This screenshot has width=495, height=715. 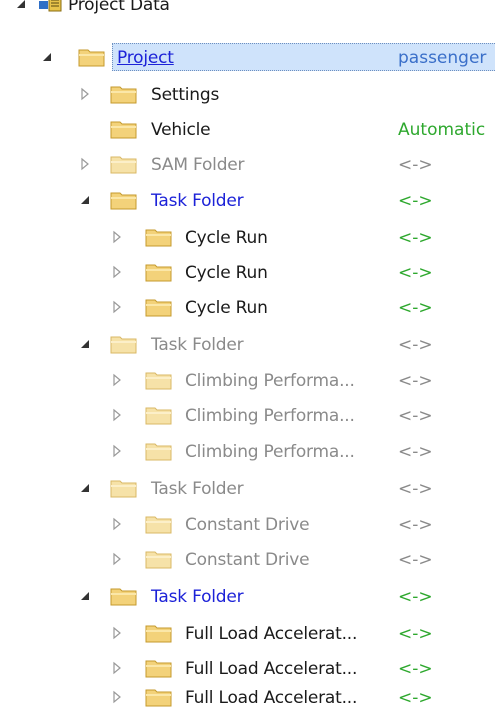 I want to click on tree-node-label: Settings, so click(x=185, y=95).